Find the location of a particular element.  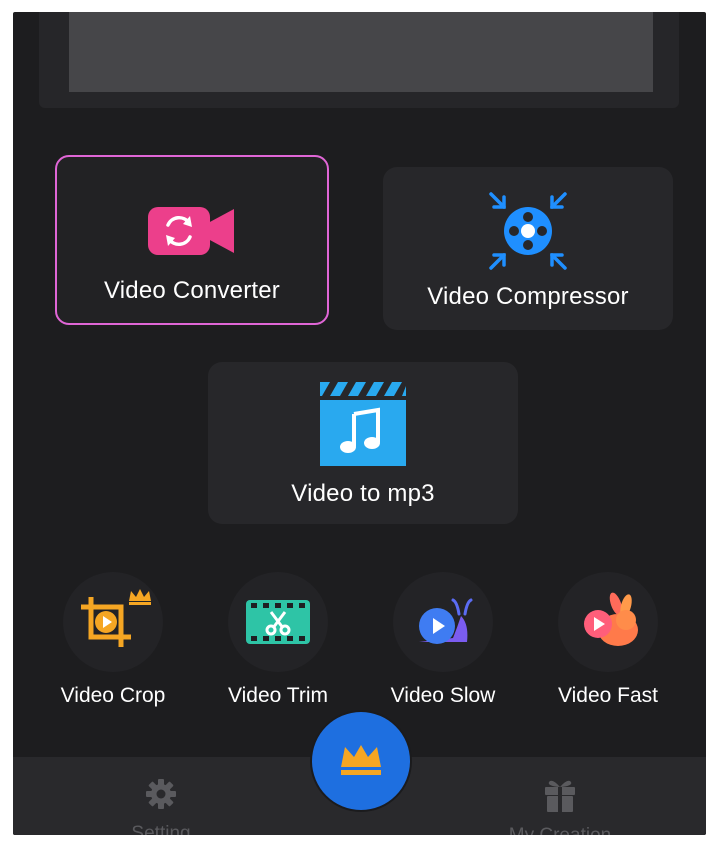

banner-ad is located at coordinates (361, 52).